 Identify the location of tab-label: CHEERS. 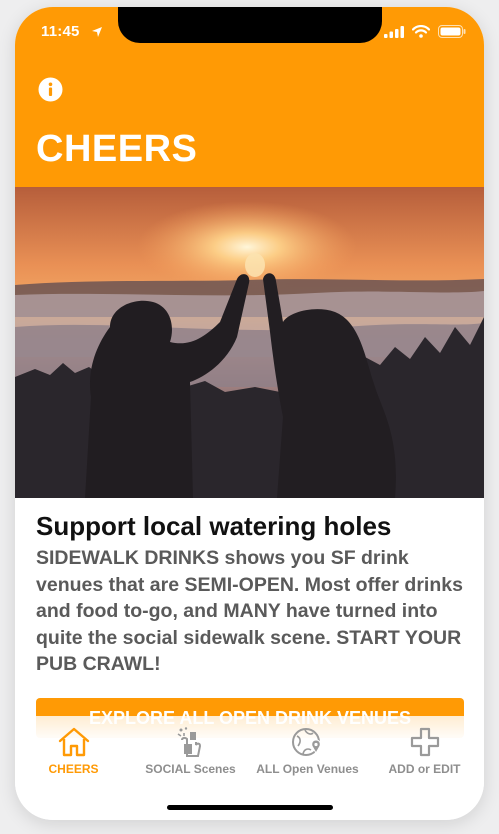
(73, 769).